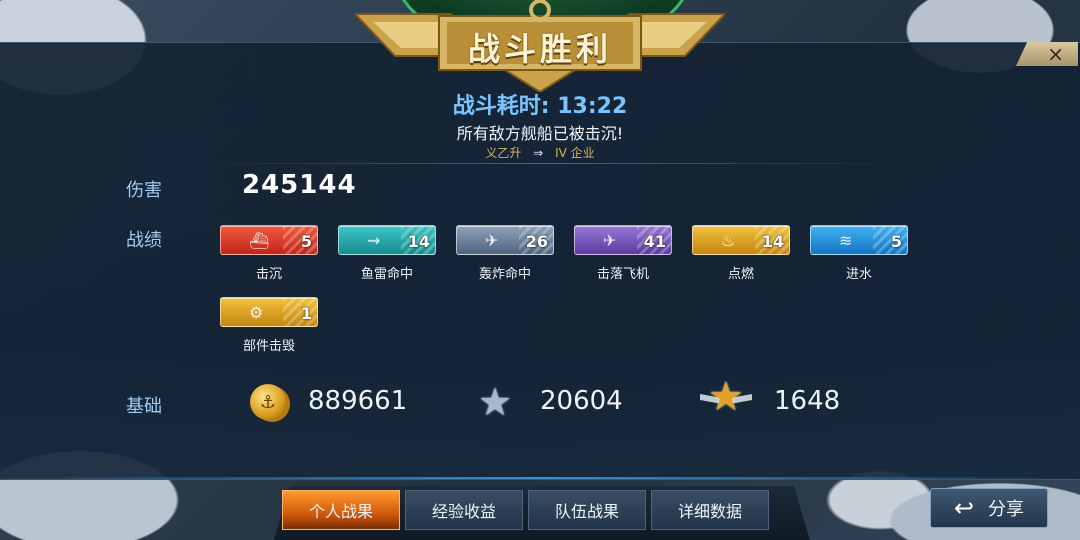 This screenshot has width=1080, height=540. Describe the element at coordinates (807, 401) in the screenshot. I see `commander-xp-value: 1648` at that location.